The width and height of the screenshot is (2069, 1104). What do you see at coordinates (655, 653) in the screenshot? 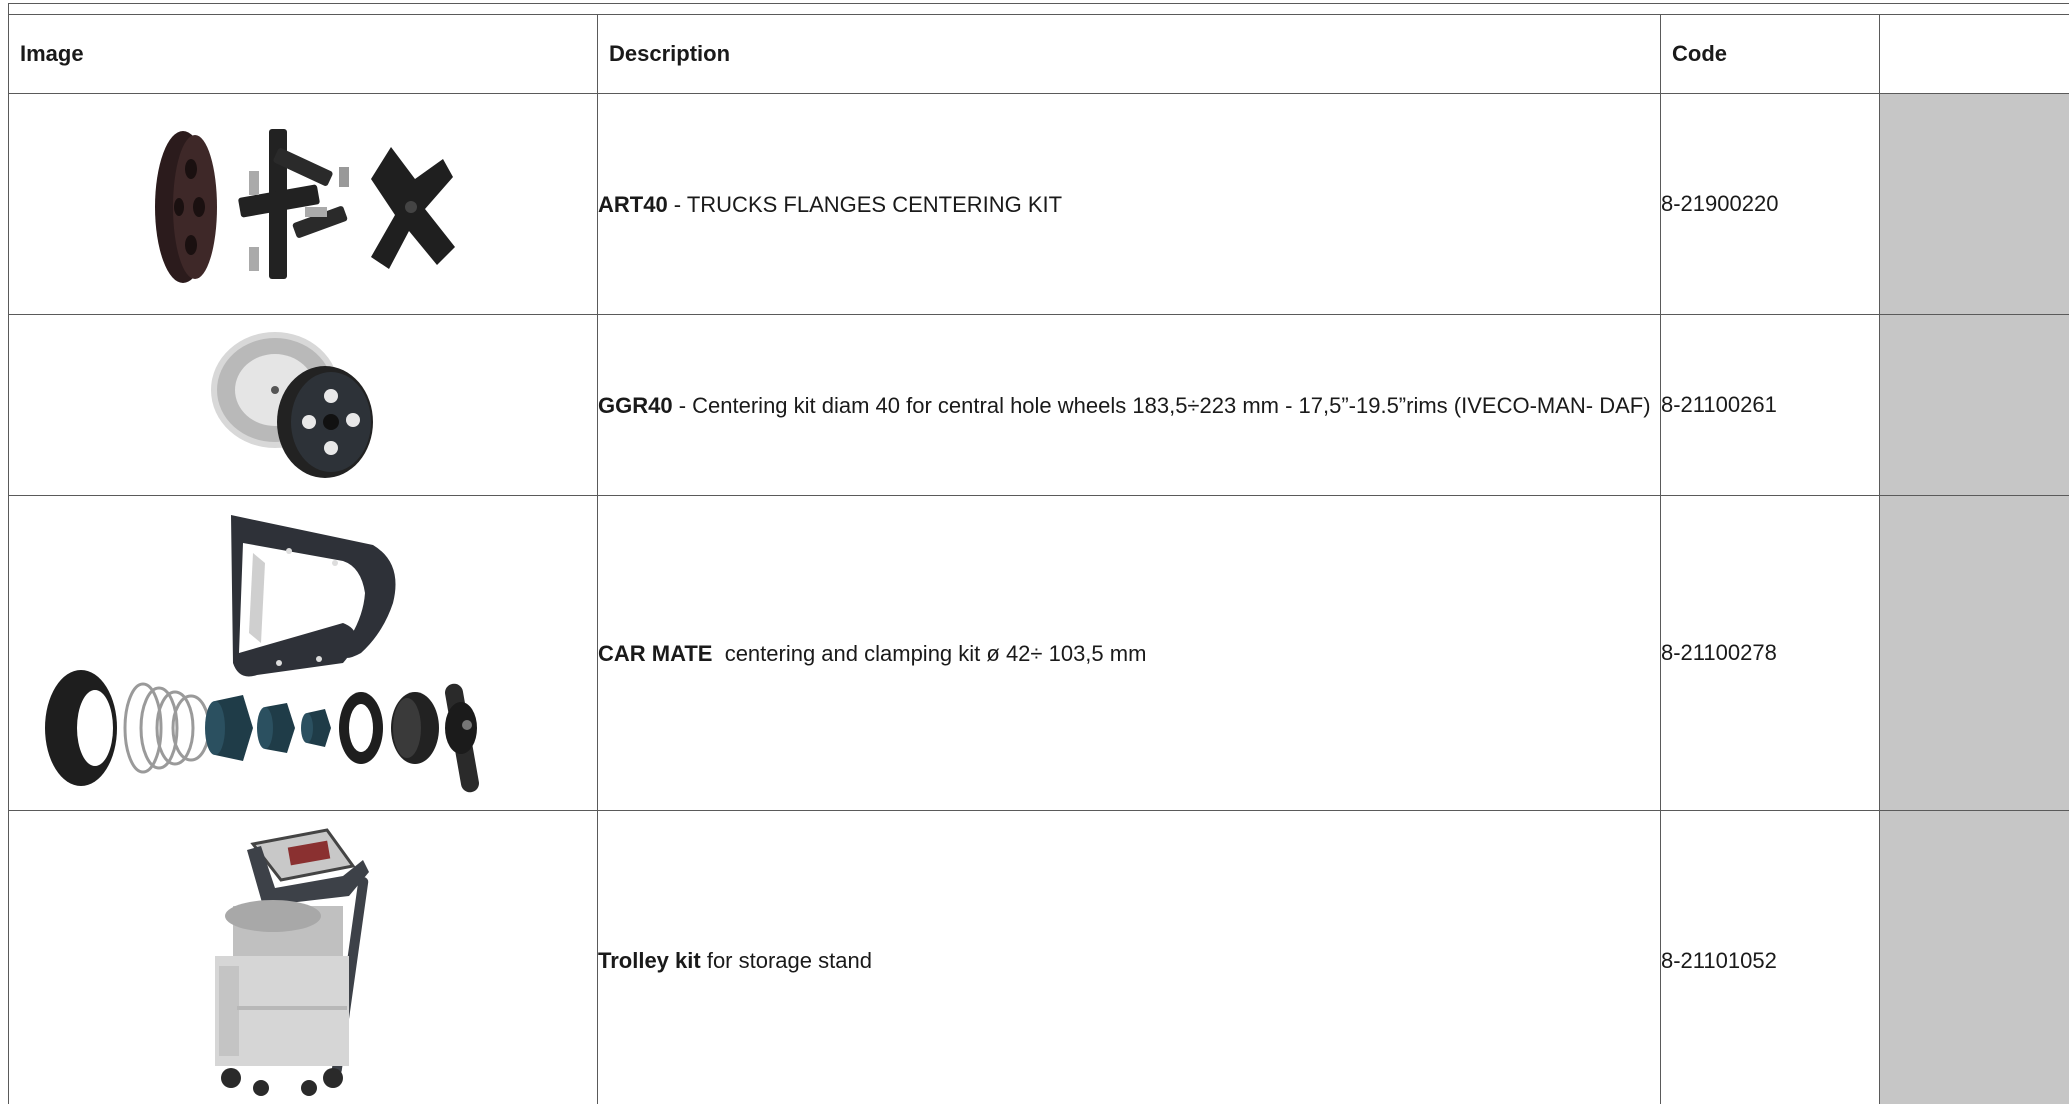
I see `product-name: CAR MATE` at bounding box center [655, 653].